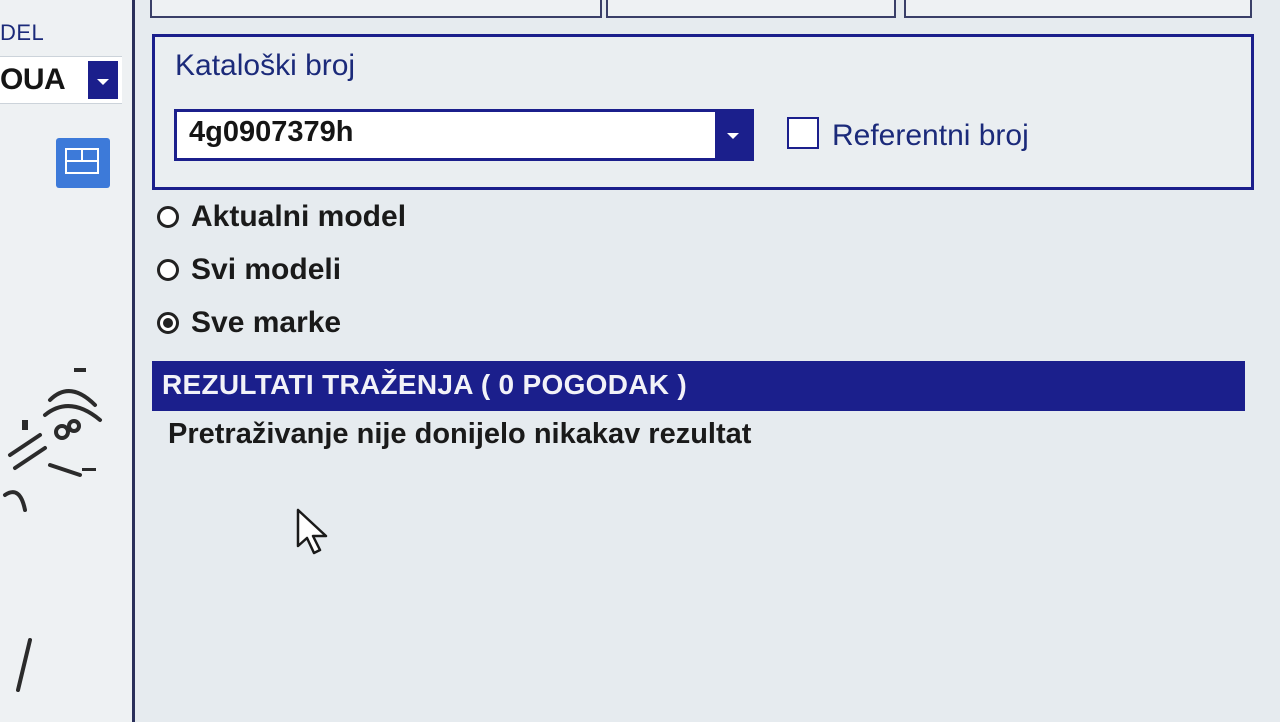 This screenshot has height=722, width=1280. Describe the element at coordinates (168, 323) in the screenshot. I see `radio-button-selected` at that location.